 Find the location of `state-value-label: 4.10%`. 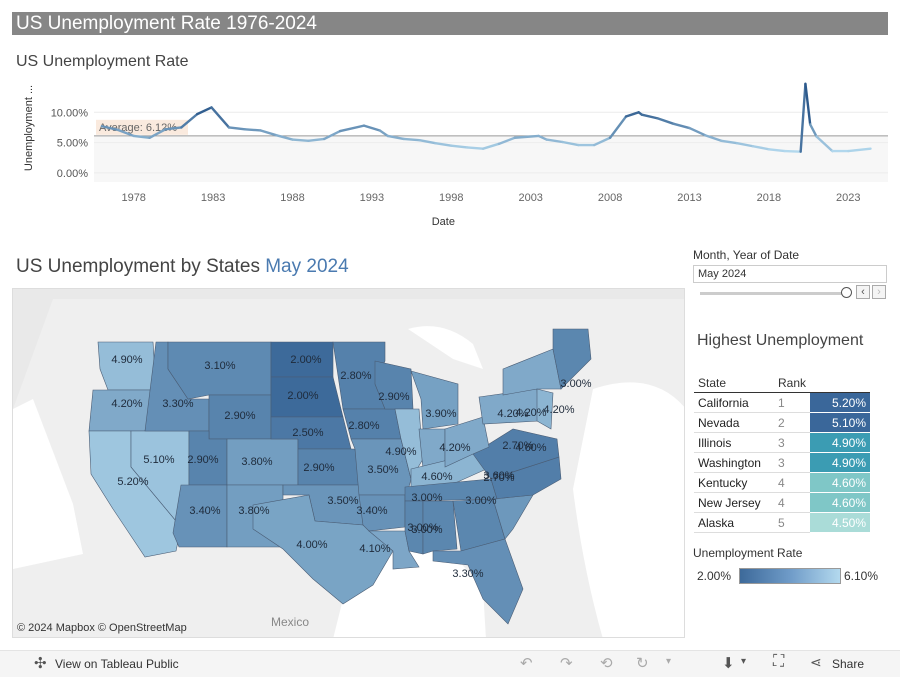

state-value-label: 4.10% is located at coordinates (374, 549).